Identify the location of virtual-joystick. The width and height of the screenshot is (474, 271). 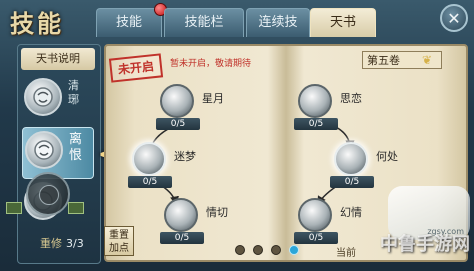
(48, 194).